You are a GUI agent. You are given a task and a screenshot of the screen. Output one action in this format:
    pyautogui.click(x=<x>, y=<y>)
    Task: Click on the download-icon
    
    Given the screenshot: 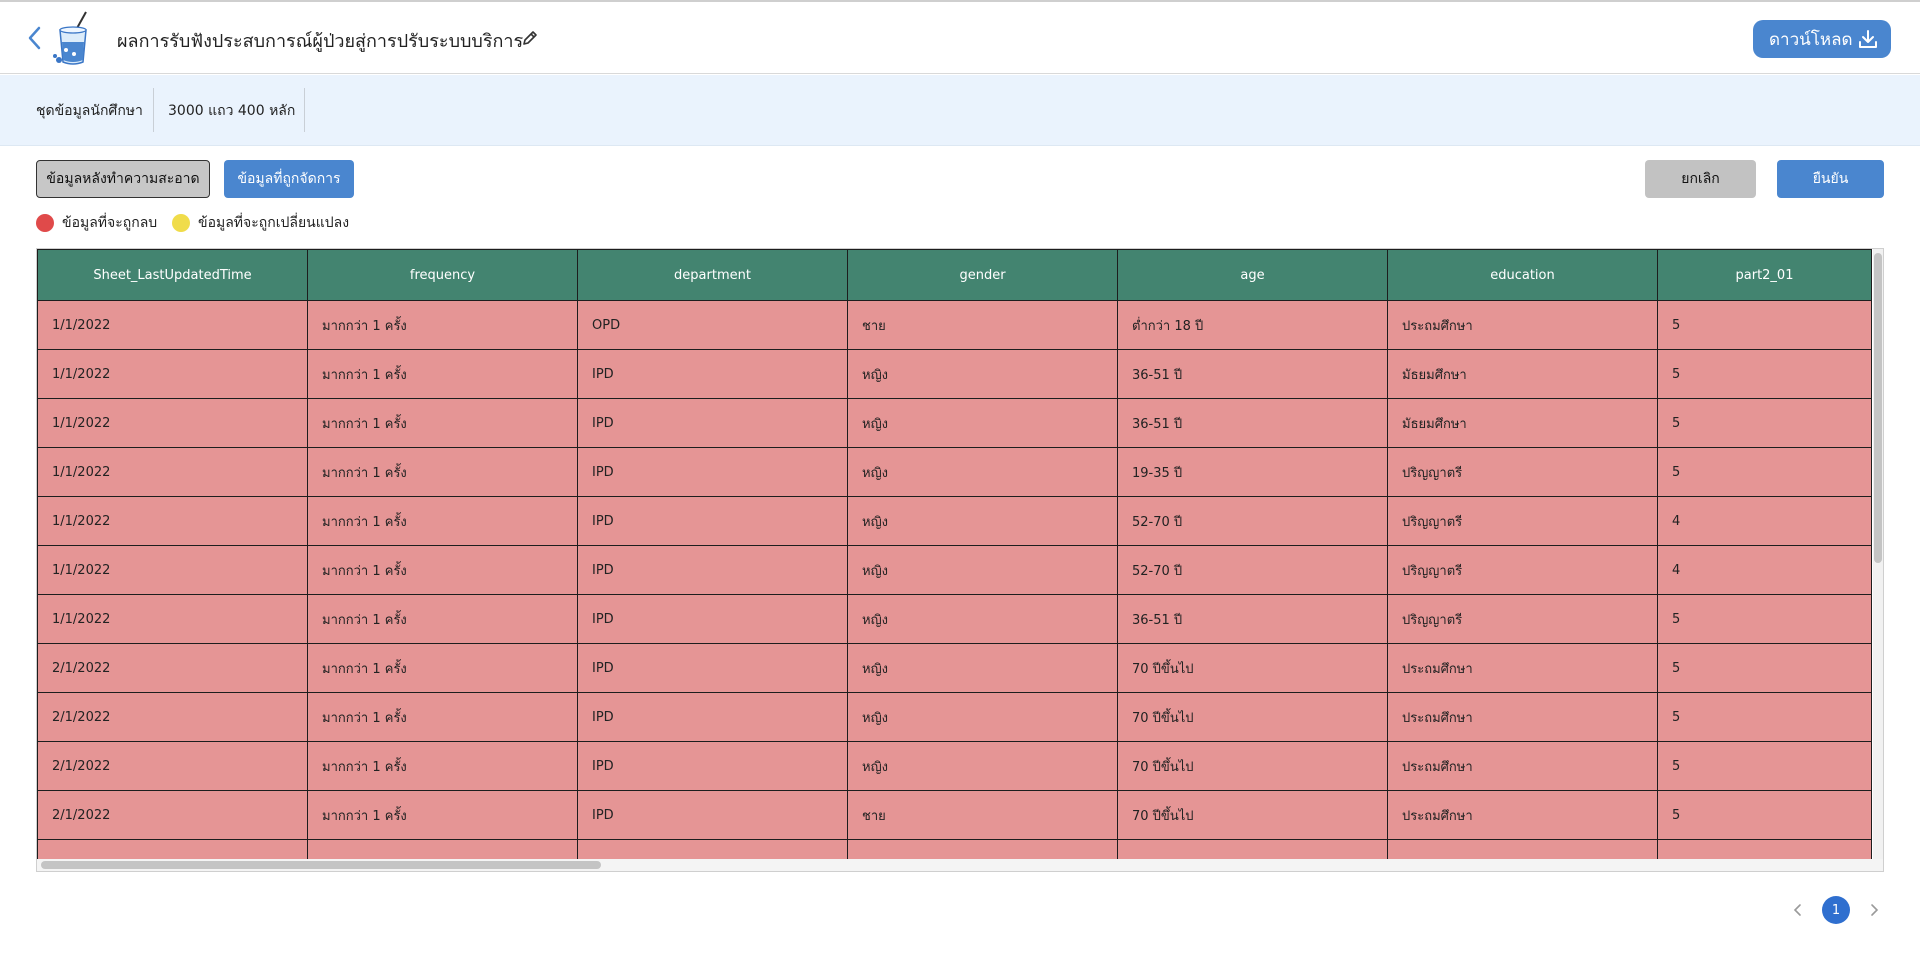 What is the action you would take?
    pyautogui.click(x=1868, y=39)
    